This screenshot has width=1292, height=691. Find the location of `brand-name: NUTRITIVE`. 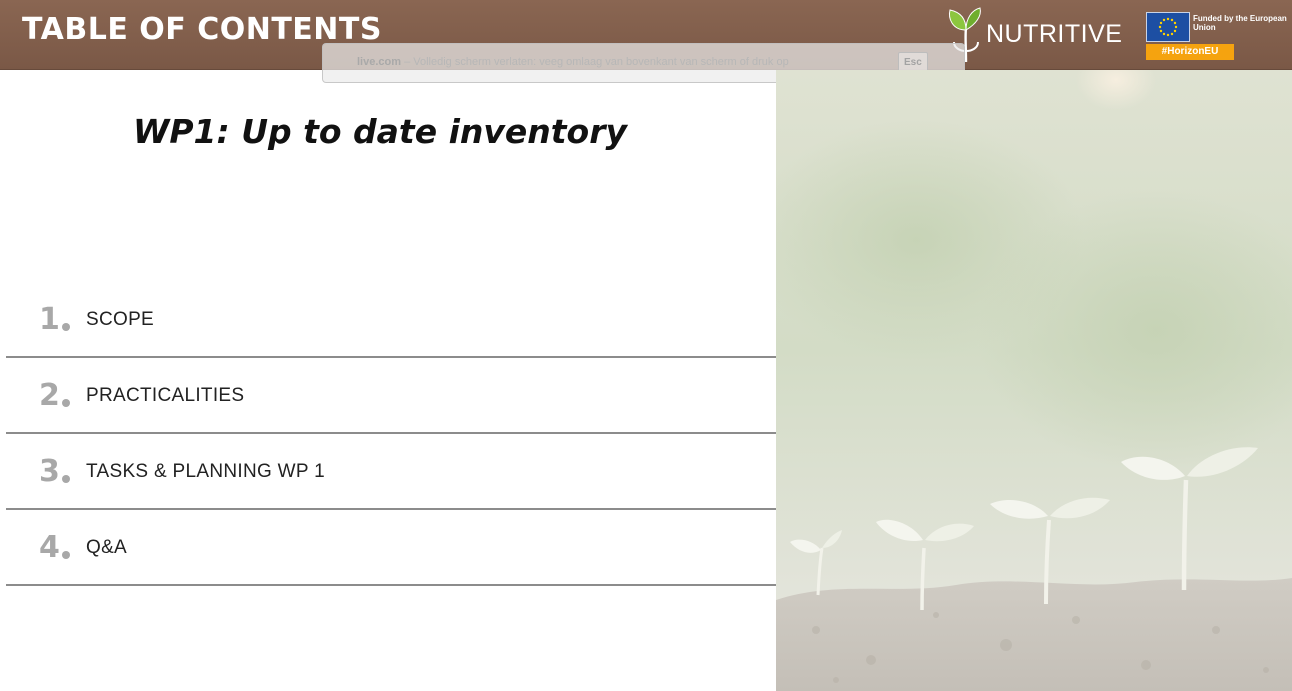

brand-name: NUTRITIVE is located at coordinates (1054, 34).